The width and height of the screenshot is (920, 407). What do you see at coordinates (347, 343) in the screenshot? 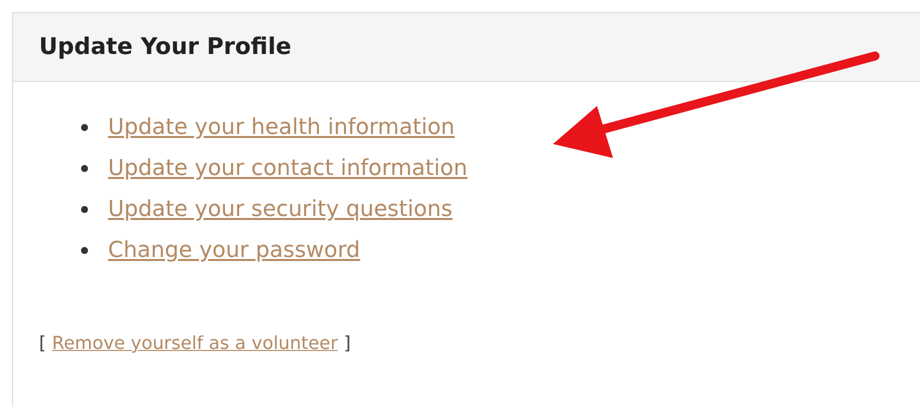
I see `close-bracket: ]` at bounding box center [347, 343].